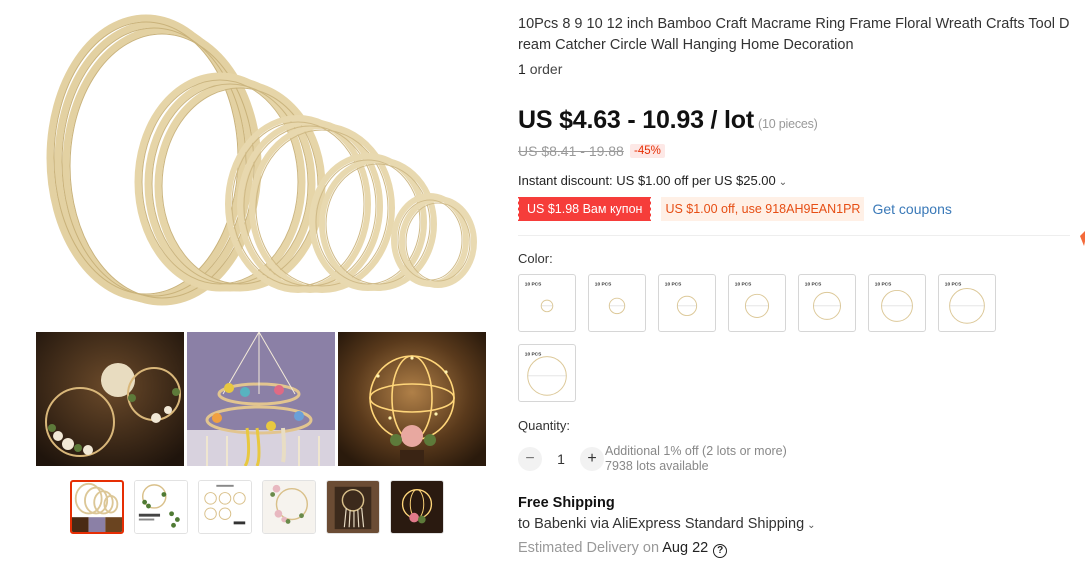 The width and height of the screenshot is (1085, 566). What do you see at coordinates (794, 235) in the screenshot?
I see `section-divider` at bounding box center [794, 235].